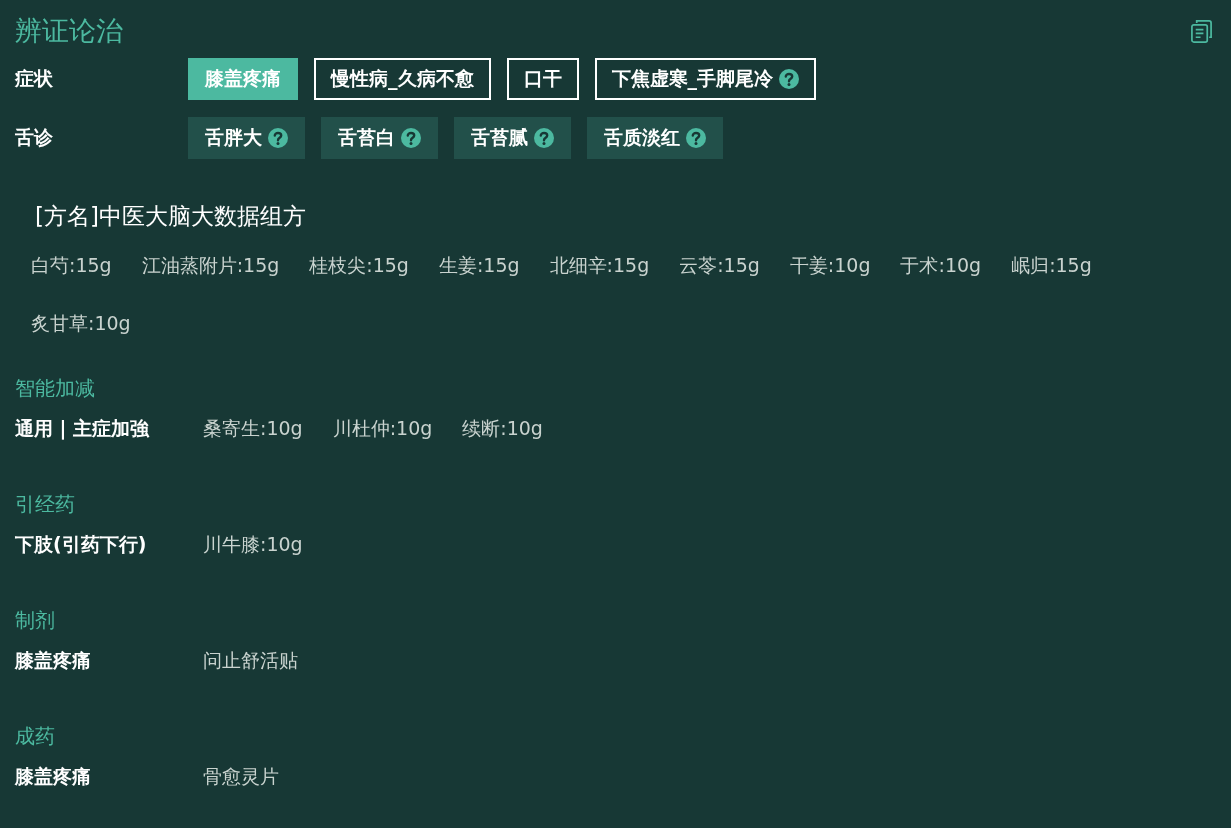  I want to click on herb-dose: 川牛膝:10g, so click(253, 544).